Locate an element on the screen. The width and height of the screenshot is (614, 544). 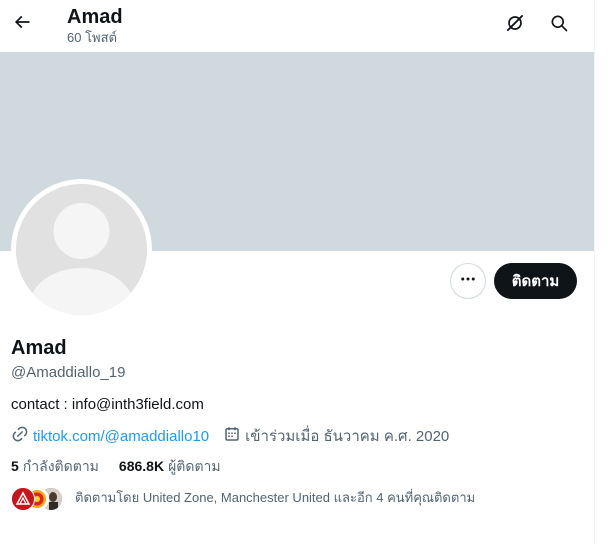
header-name: Amad is located at coordinates (95, 17).